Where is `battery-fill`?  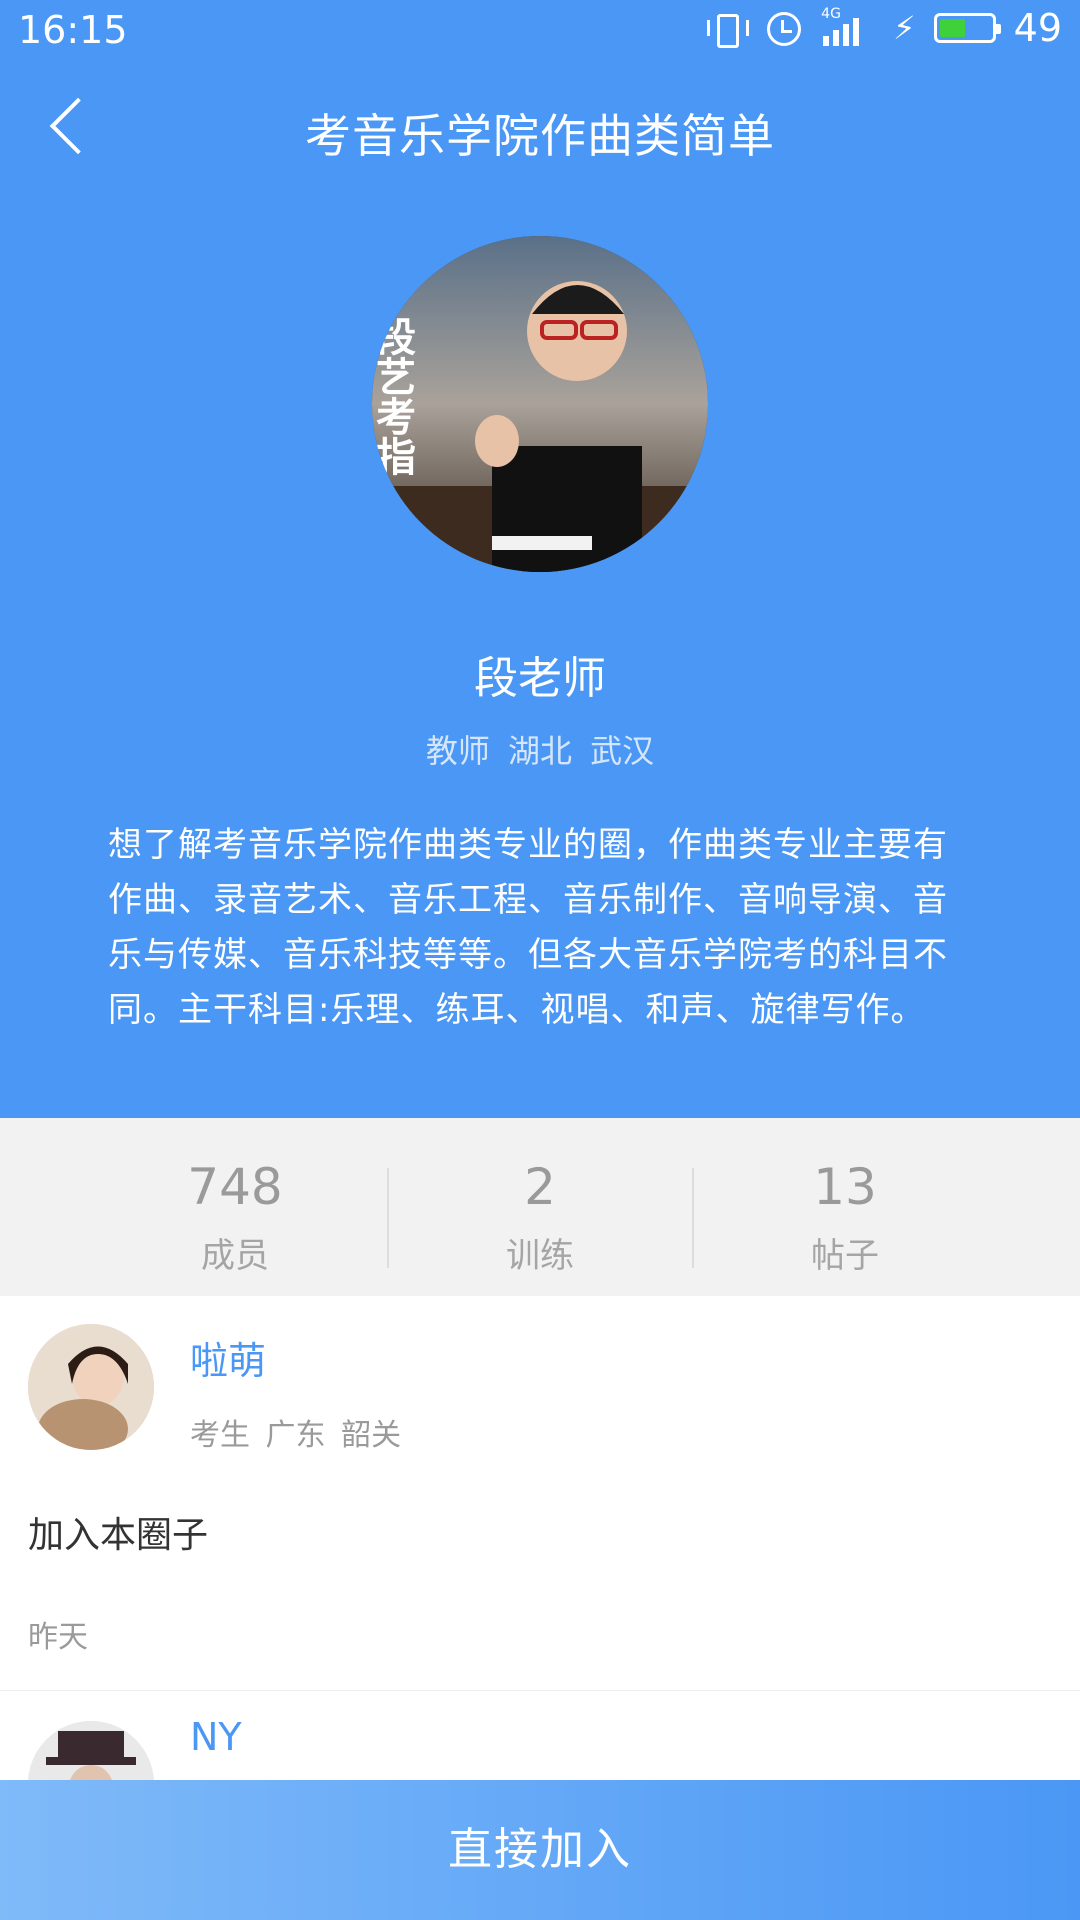 battery-fill is located at coordinates (952, 28).